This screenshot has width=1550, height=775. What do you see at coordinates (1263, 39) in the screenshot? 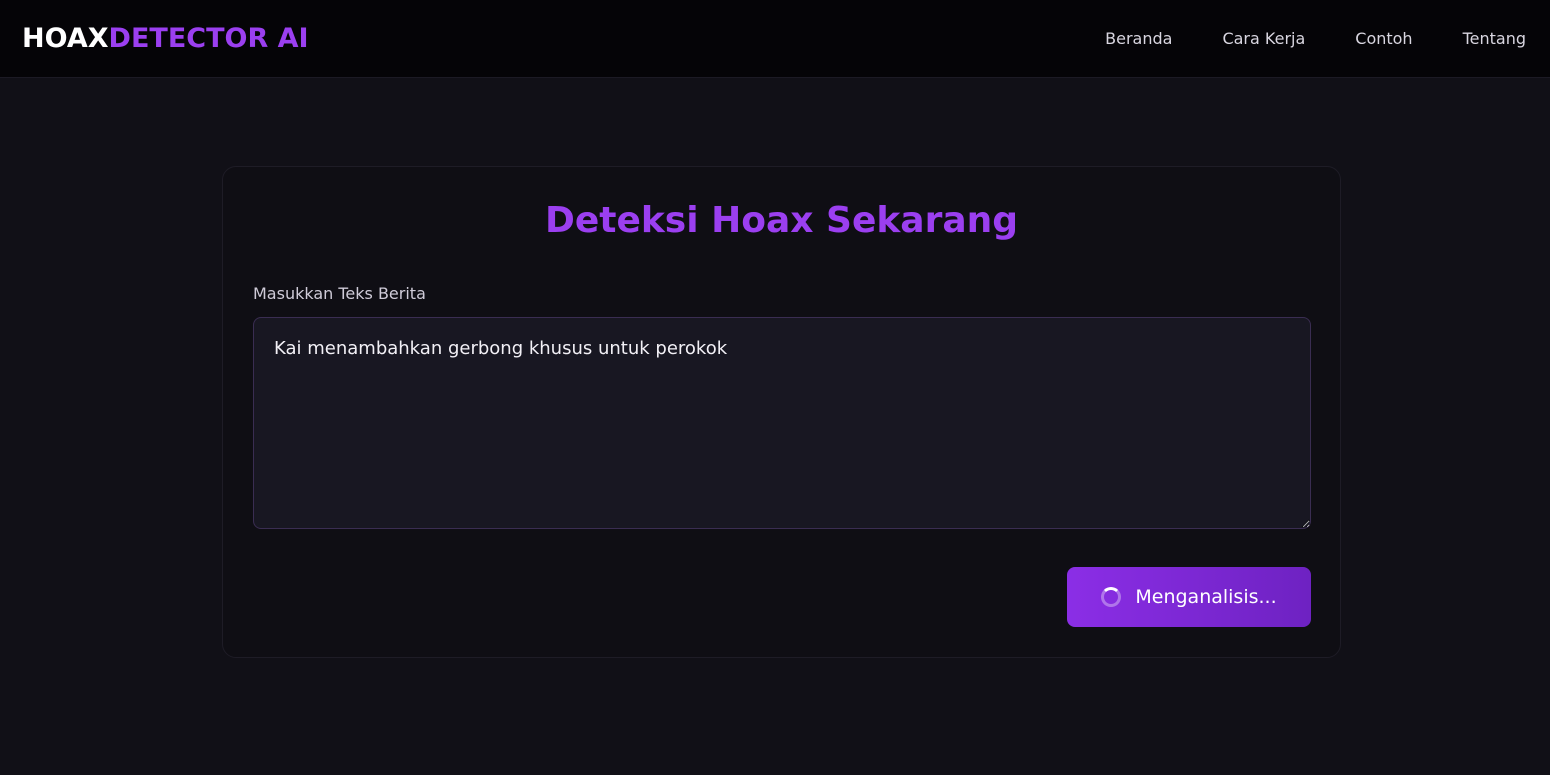
I see `nav-link-cara-kerja: Cara Kerja` at bounding box center [1263, 39].